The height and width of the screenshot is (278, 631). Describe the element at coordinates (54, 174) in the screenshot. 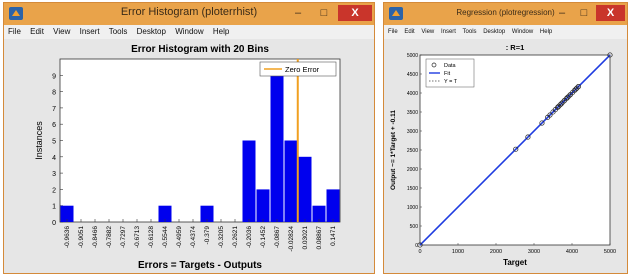

I see `y-tick-label: 3` at that location.